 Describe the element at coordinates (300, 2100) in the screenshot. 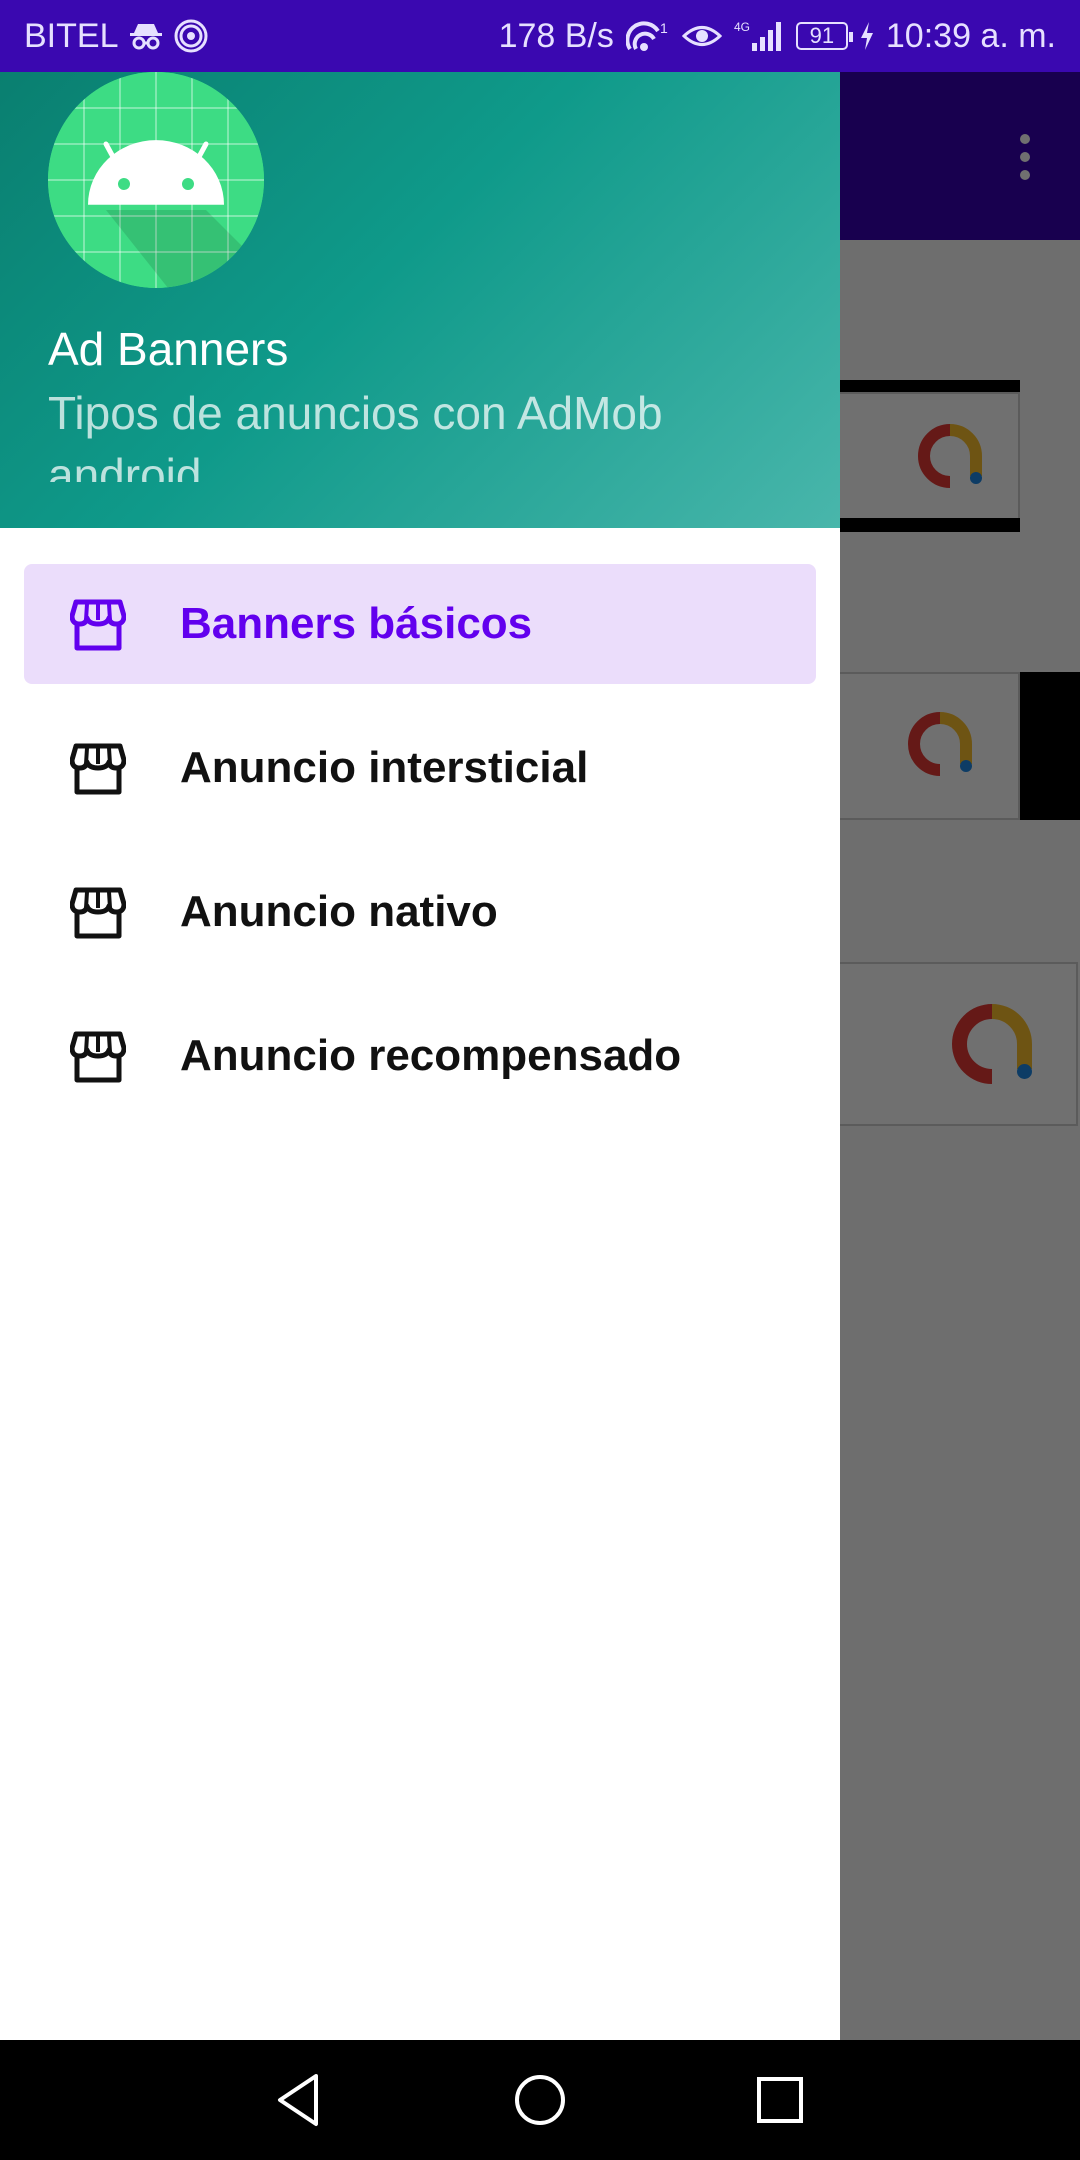

I see `back-icon` at that location.